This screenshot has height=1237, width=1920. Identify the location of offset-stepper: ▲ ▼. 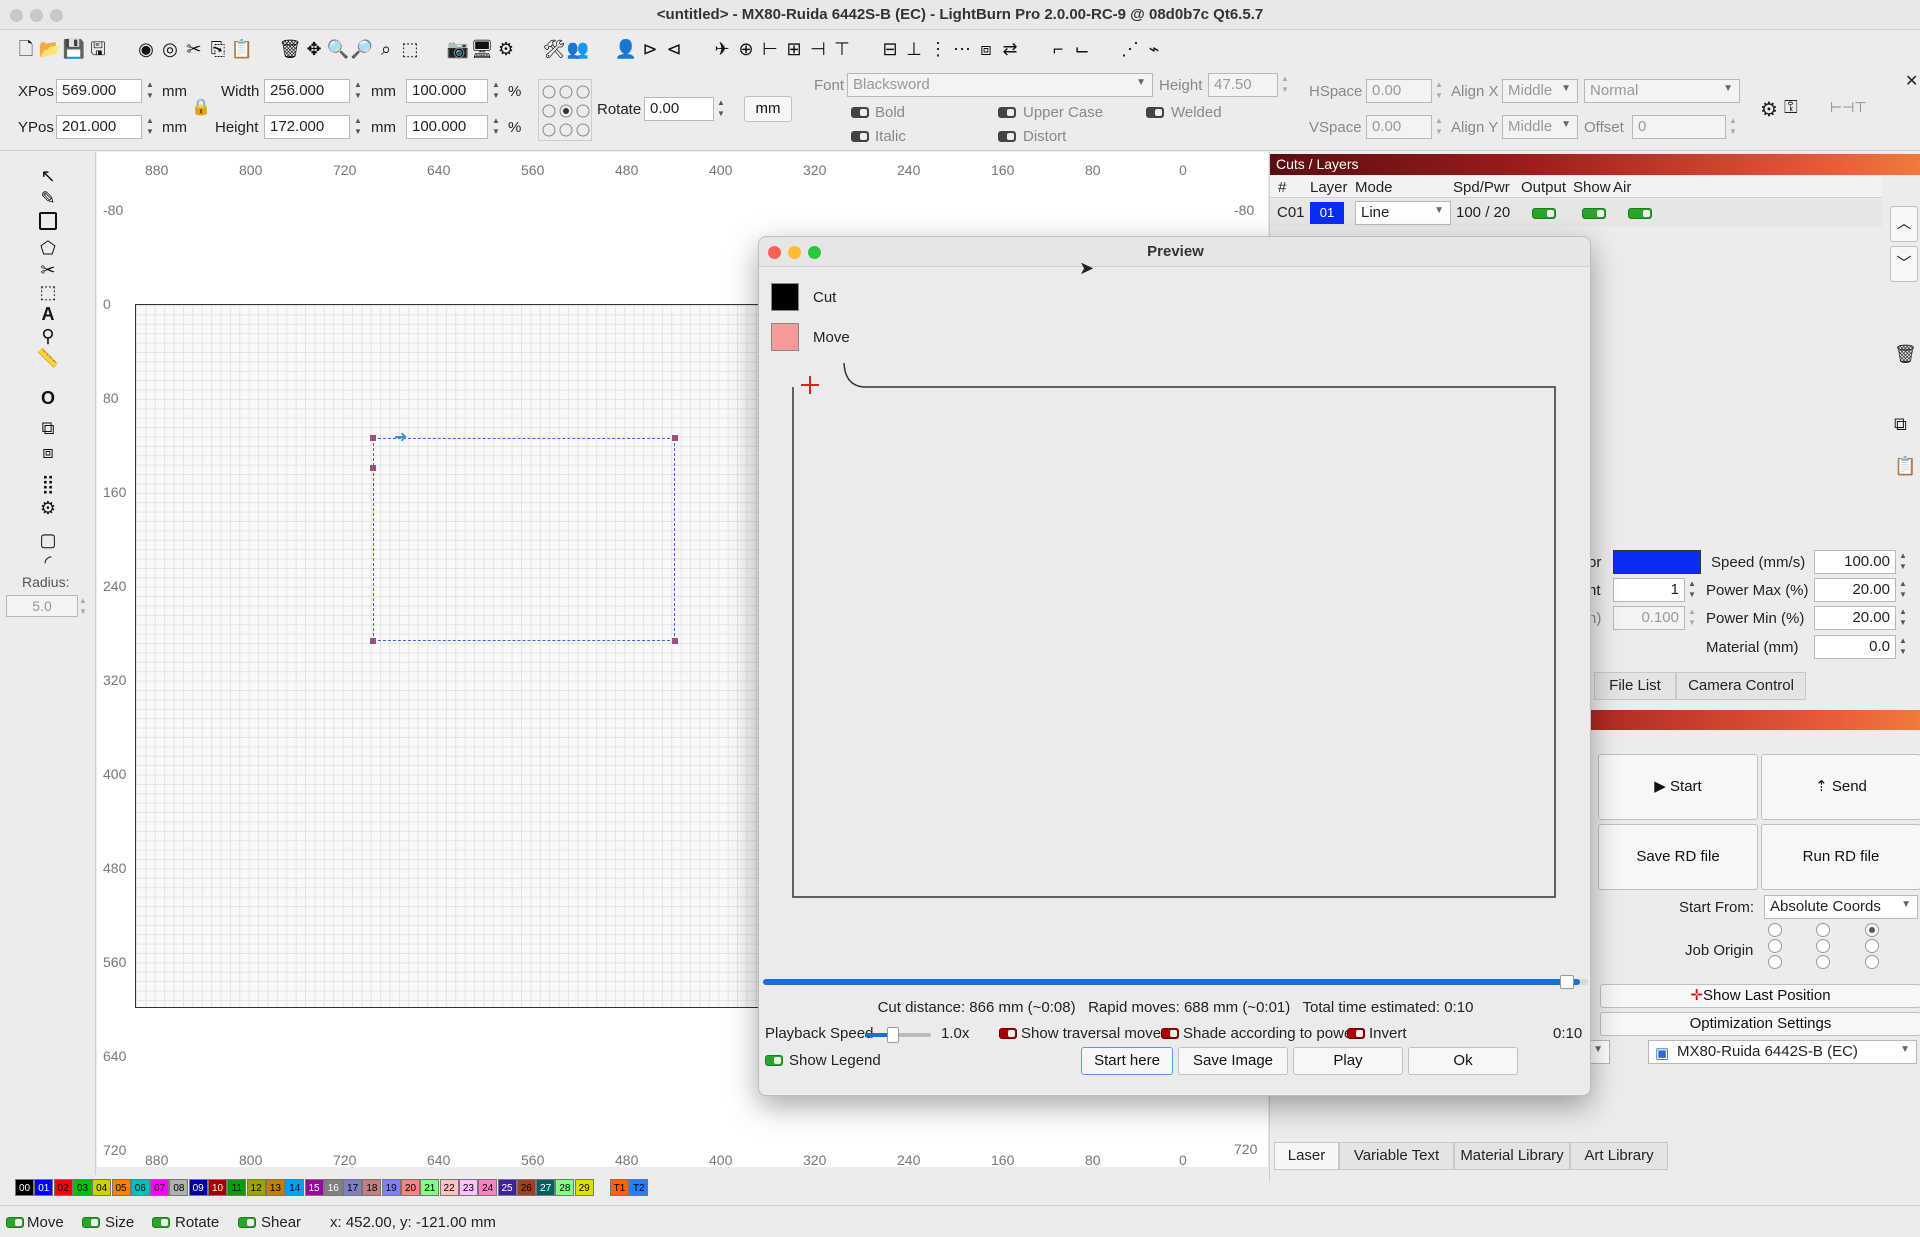
(1733, 127).